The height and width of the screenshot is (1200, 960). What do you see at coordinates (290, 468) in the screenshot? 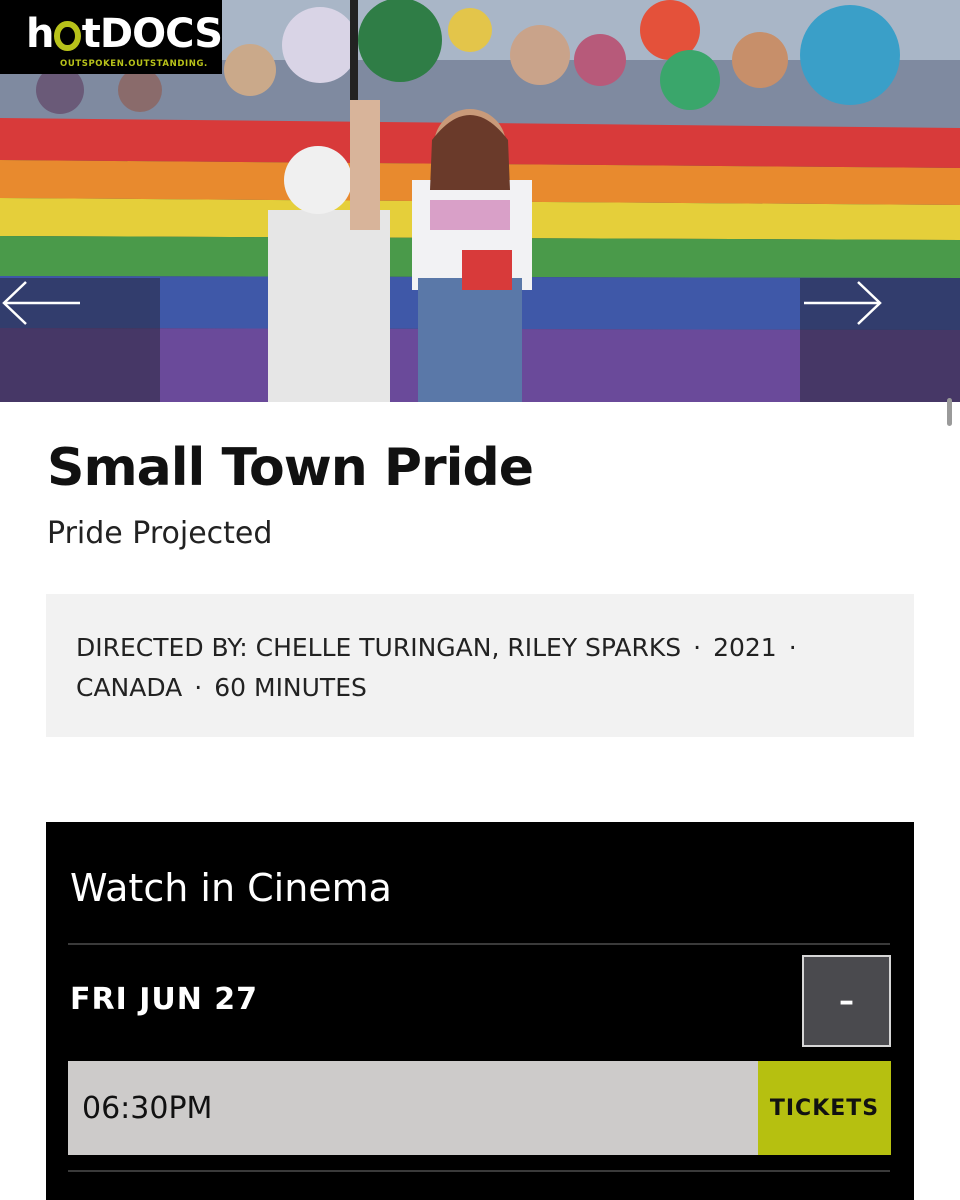
I see `page-title: Small Town Pride` at bounding box center [290, 468].